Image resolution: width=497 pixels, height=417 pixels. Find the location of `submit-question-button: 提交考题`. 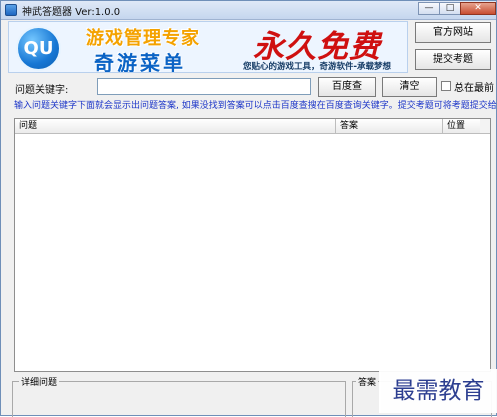

submit-question-button: 提交考题 is located at coordinates (453, 59).